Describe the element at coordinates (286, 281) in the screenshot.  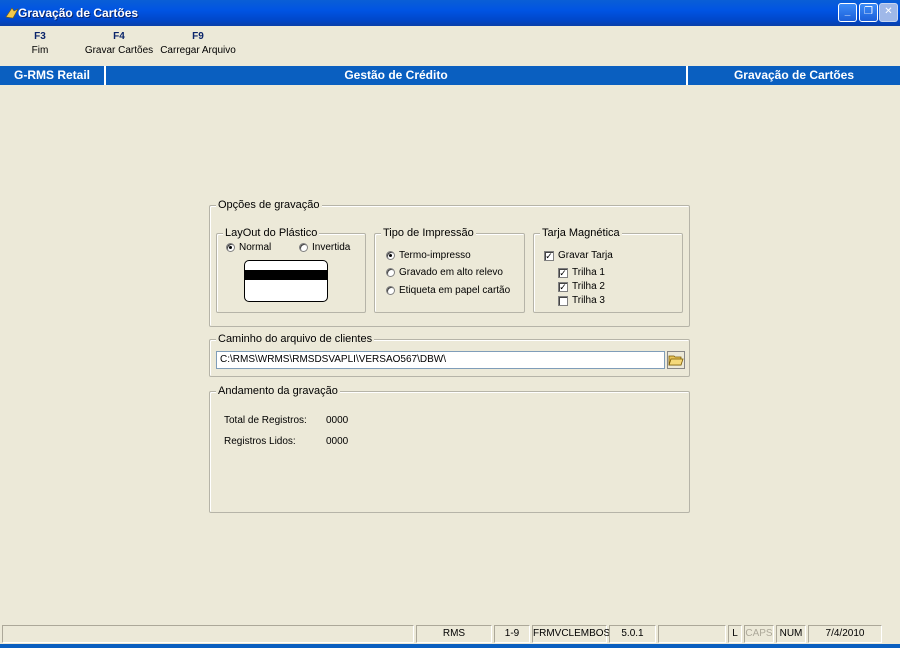
I see `card-preview-image` at that location.